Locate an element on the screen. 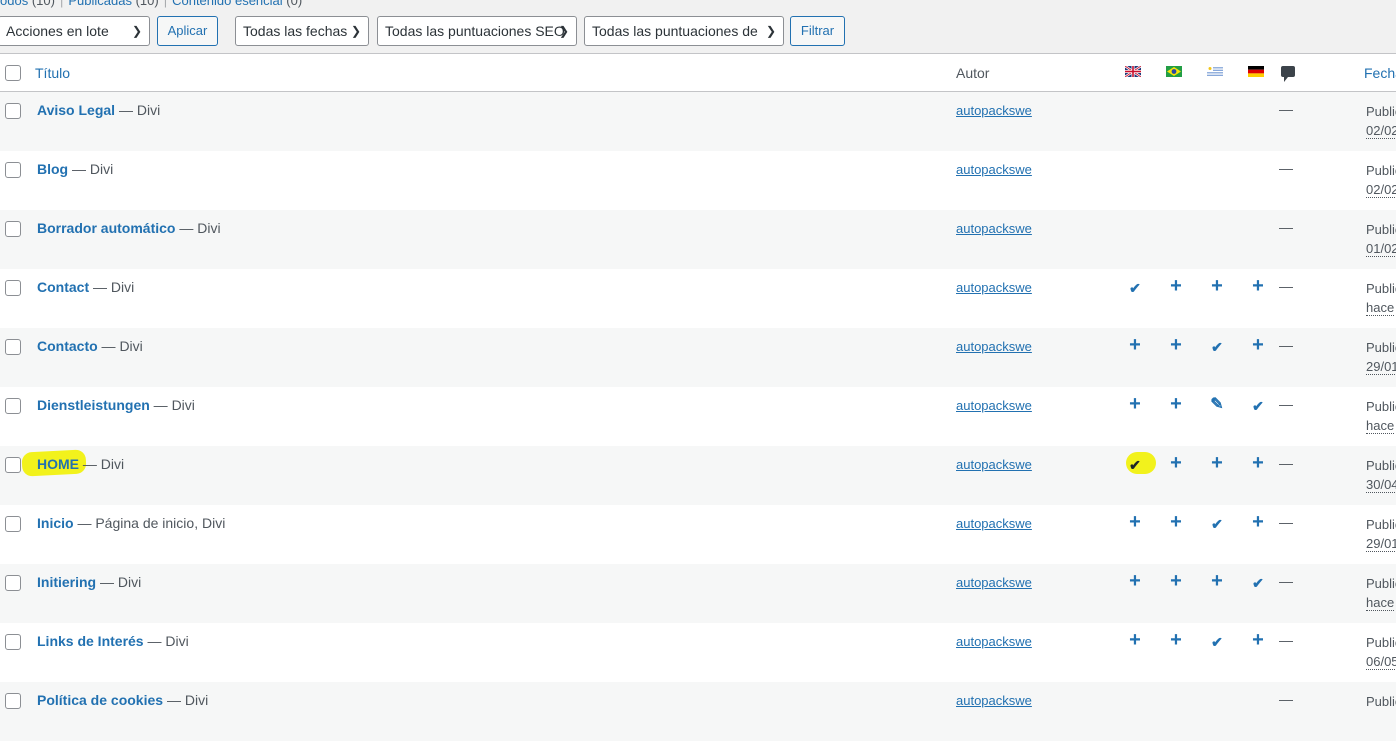 This screenshot has width=1396, height=741. row-title: Borrador automático — Divi is located at coordinates (129, 228).